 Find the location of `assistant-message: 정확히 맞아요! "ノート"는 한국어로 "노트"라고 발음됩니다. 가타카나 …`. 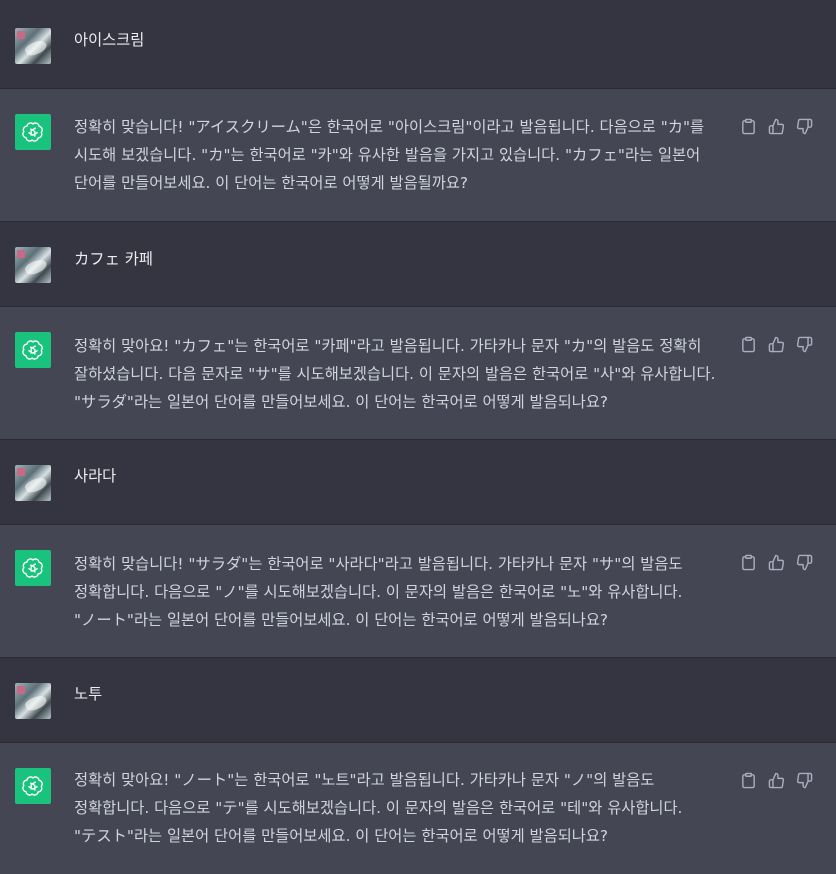

assistant-message: 정확히 맞아요! "ノート"는 한국어로 "노트"라고 발음됩니다. 가타카나 … is located at coordinates (418, 808).